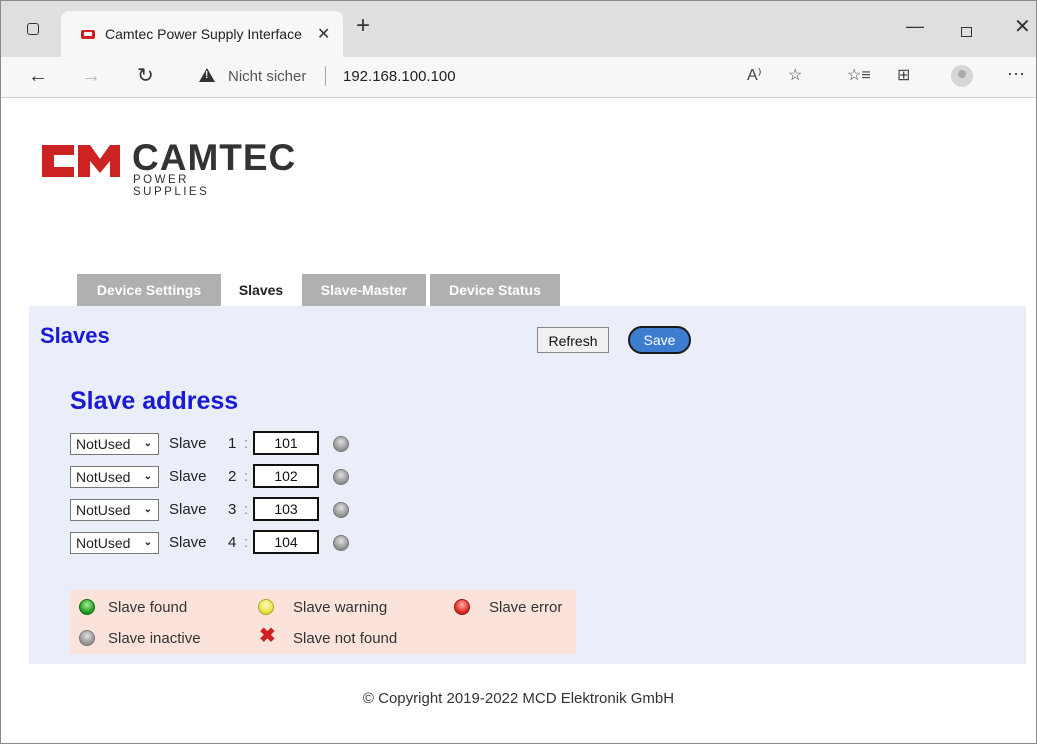 This screenshot has height=744, width=1037. I want to click on refresh-button: Refresh, so click(573, 340).